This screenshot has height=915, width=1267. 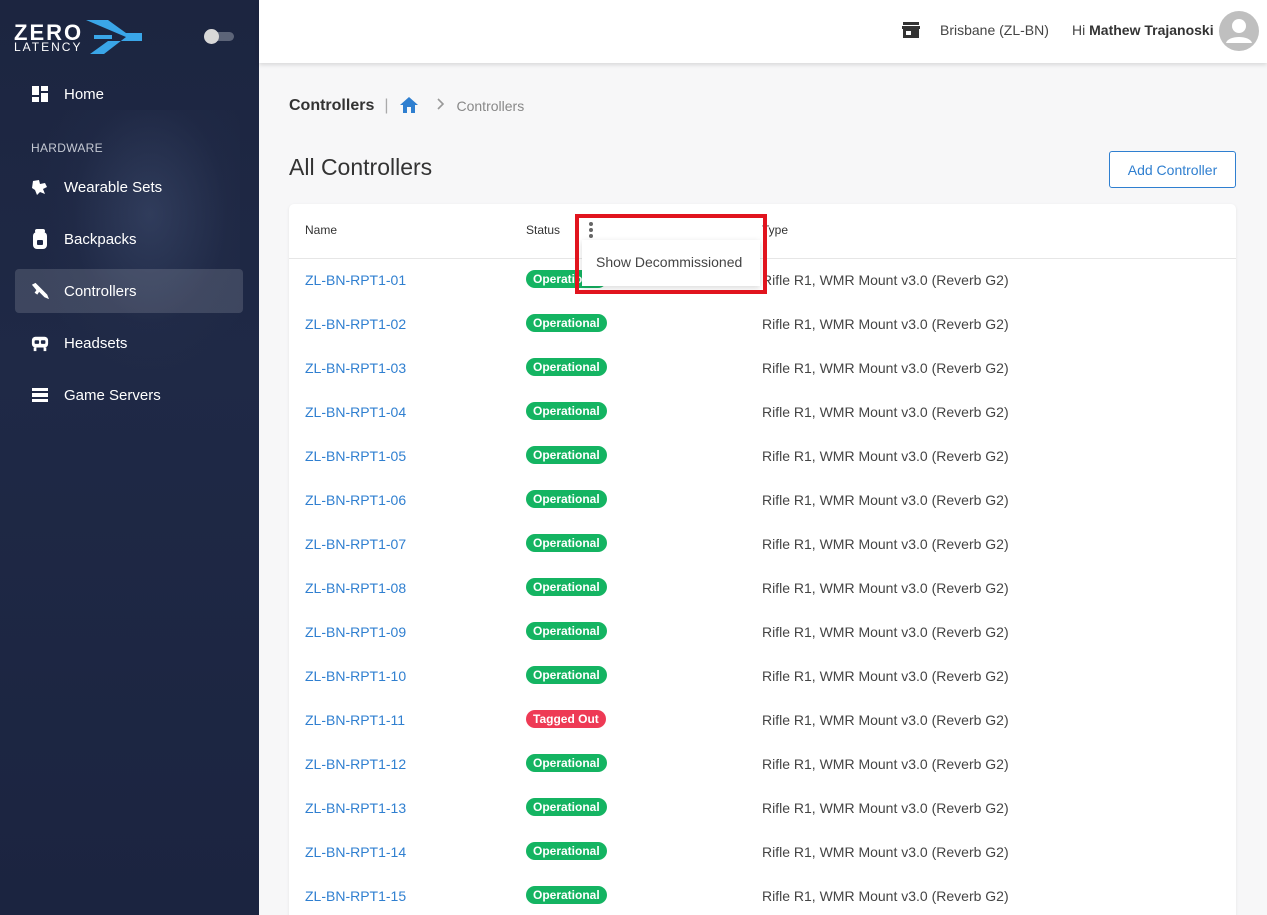 I want to click on sidebar-item-backpacks: Backpacks, so click(x=129, y=239).